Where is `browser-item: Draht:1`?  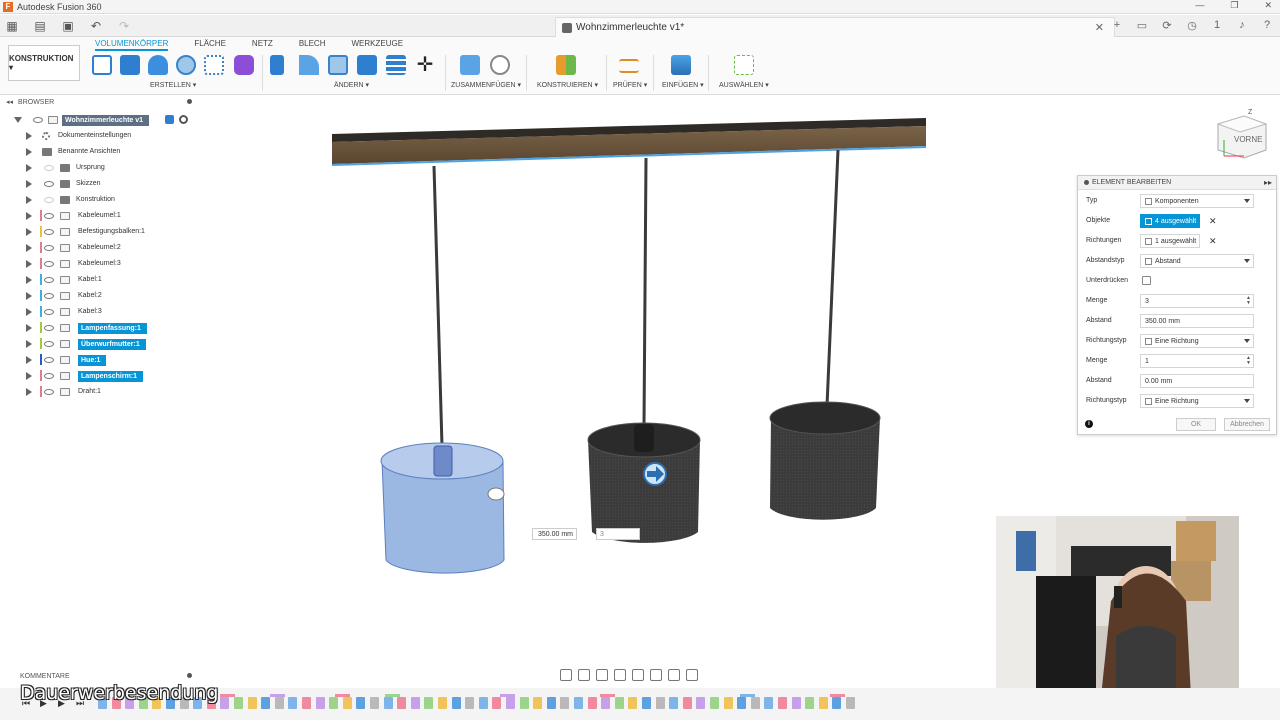 browser-item: Draht:1 is located at coordinates (105, 392).